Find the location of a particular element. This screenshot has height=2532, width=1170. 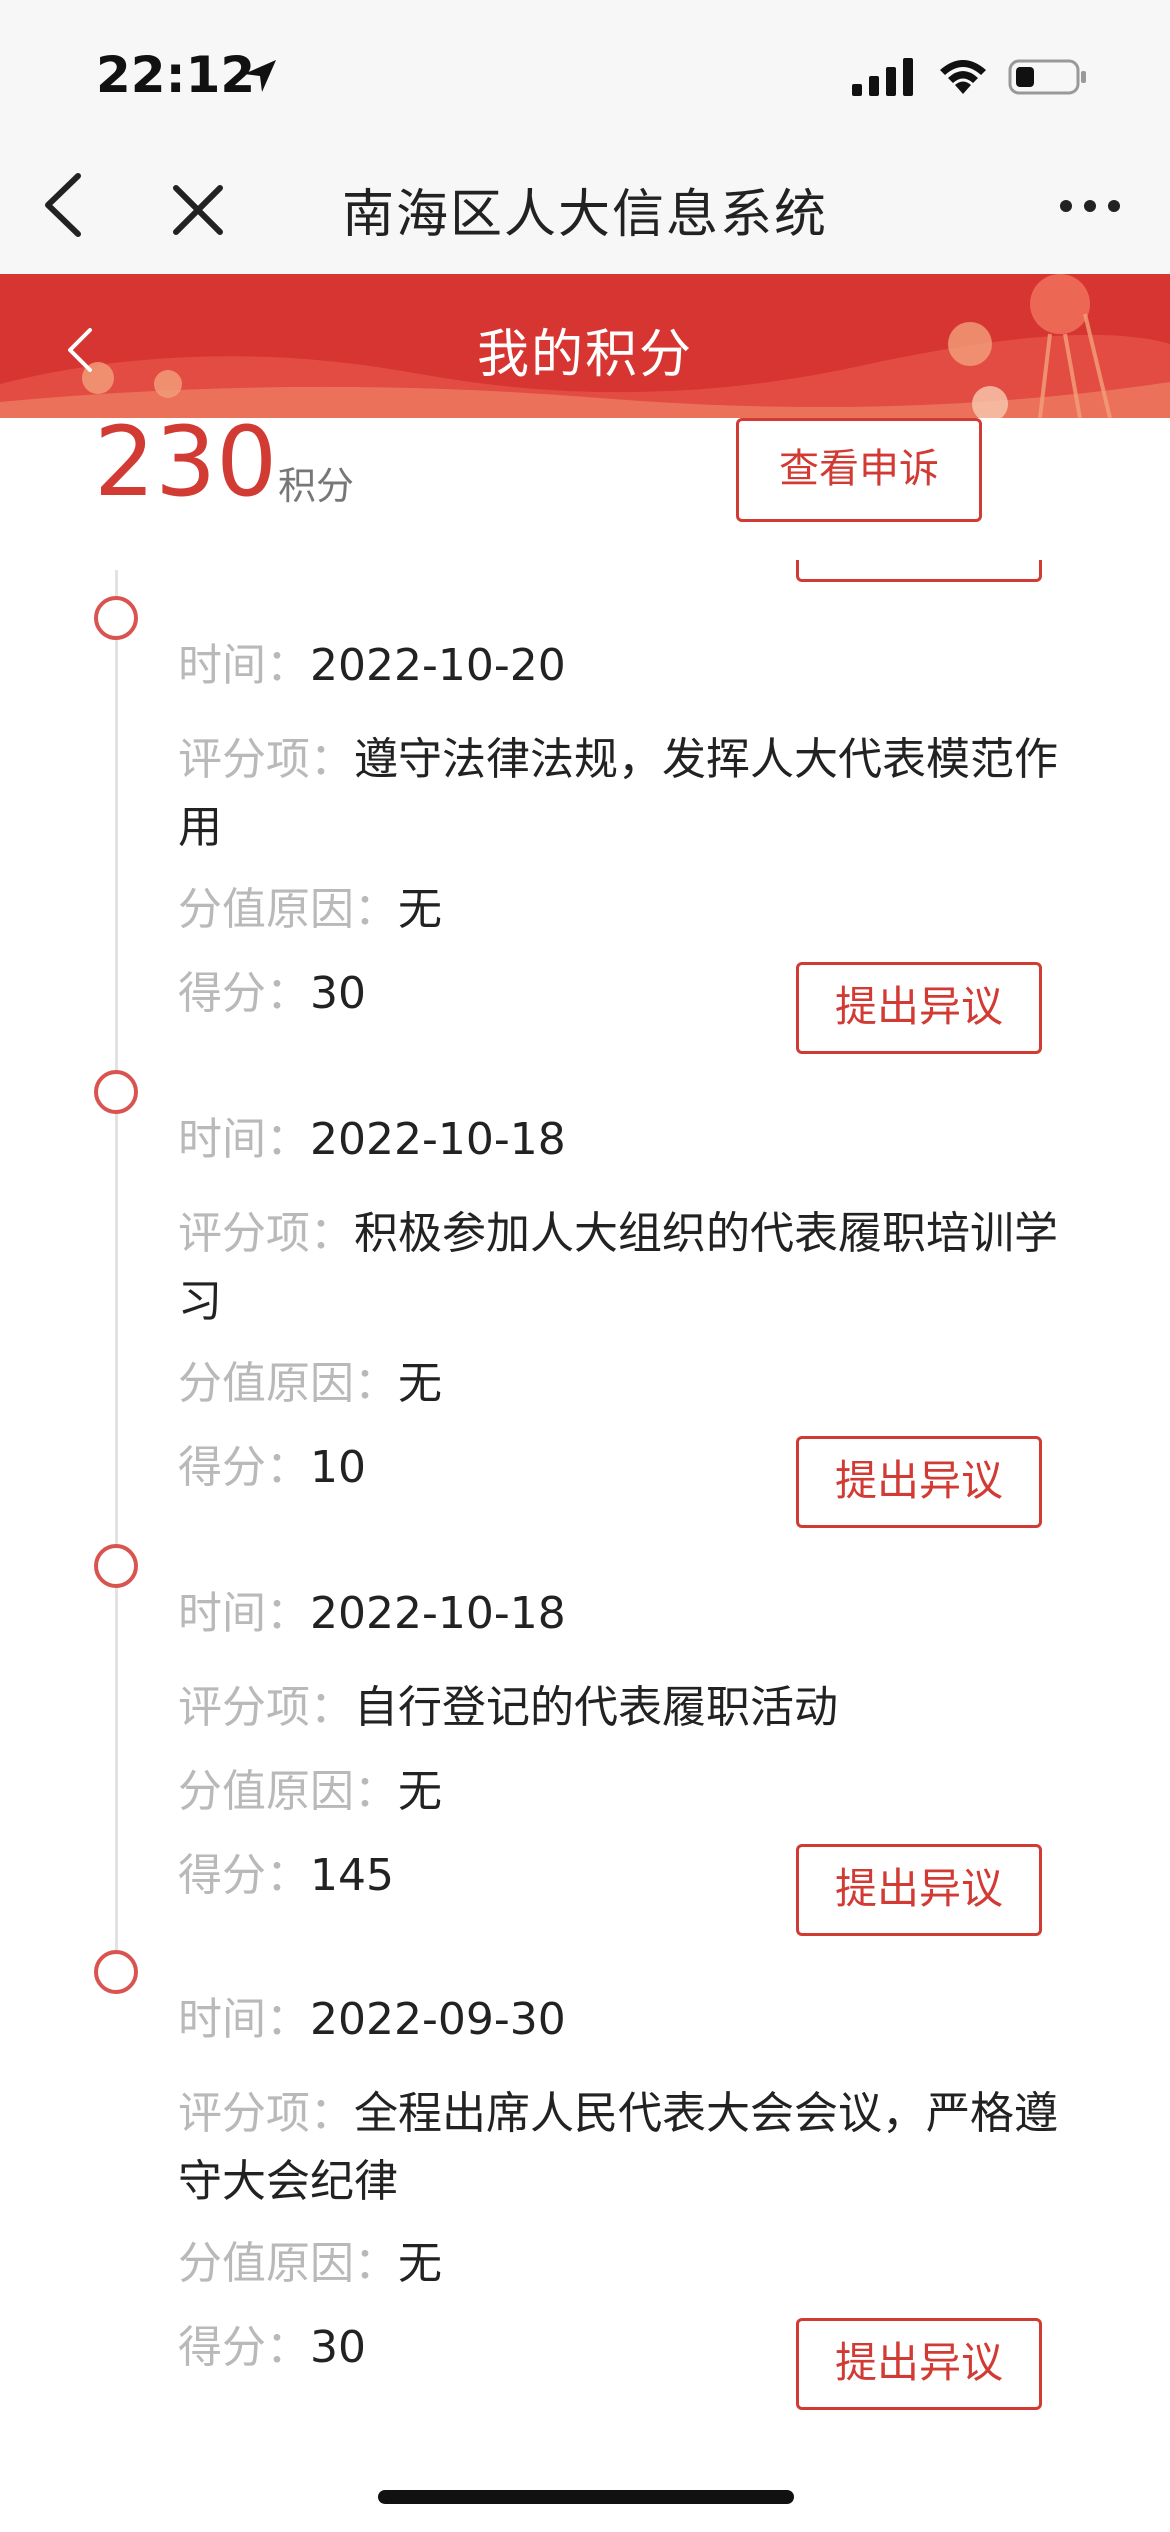

record-score-row: 得分：145 is located at coordinates (286, 1876).